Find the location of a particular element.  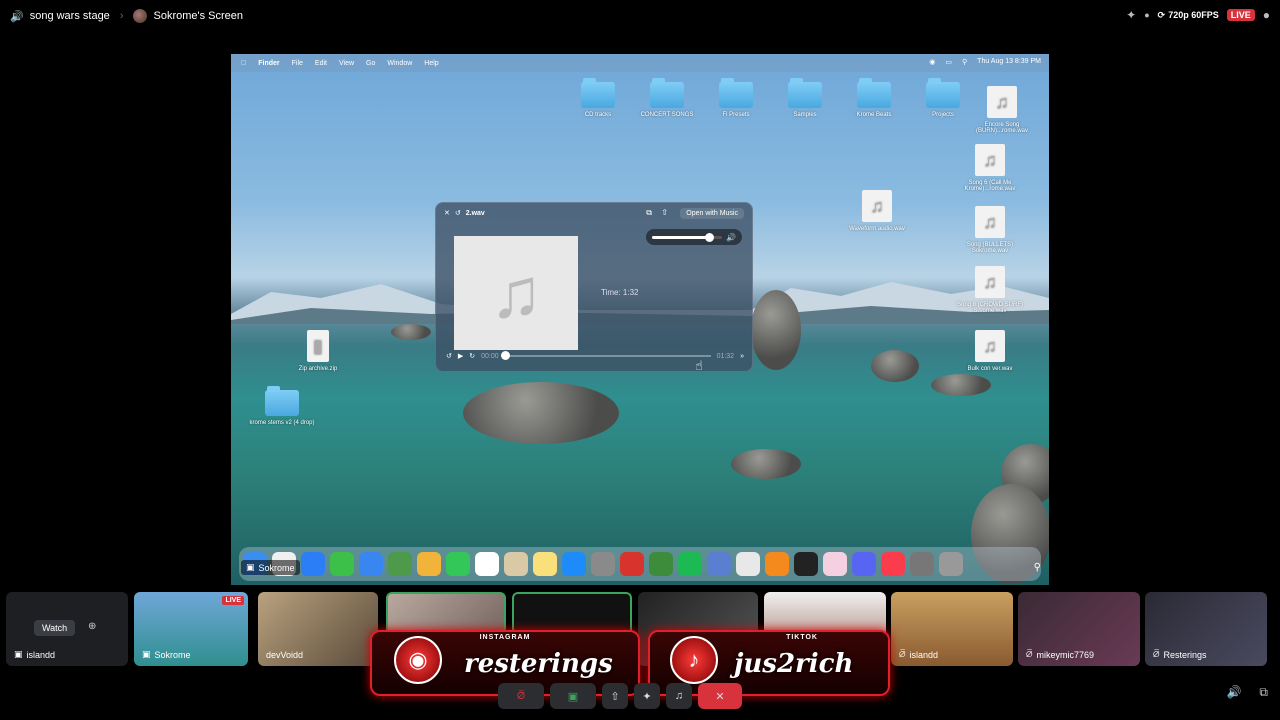

participant-tile: LIVE ▣ Sokrome is located at coordinates (191, 629).